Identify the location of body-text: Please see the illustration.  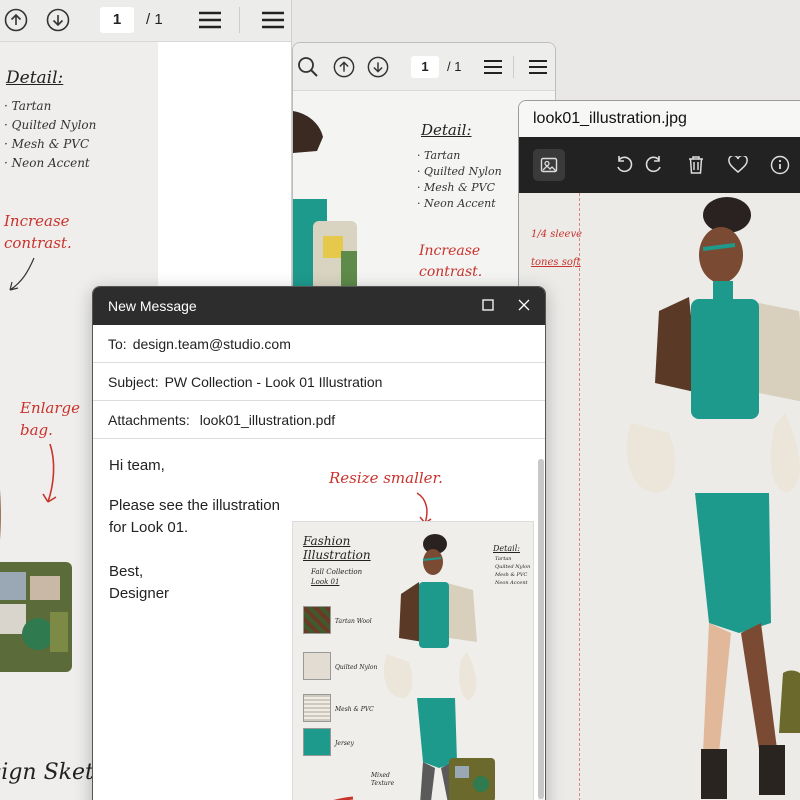
(194, 505).